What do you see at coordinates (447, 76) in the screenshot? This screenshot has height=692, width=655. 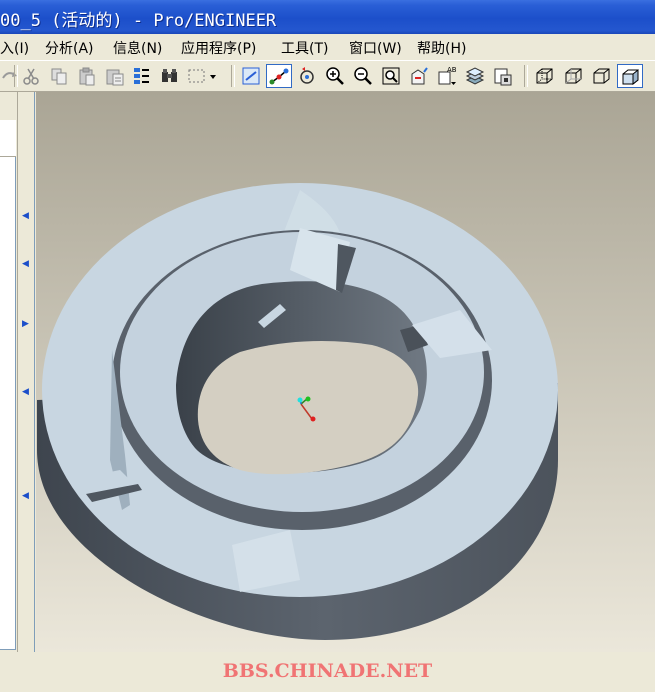 I see `saved-views-icon: AB` at bounding box center [447, 76].